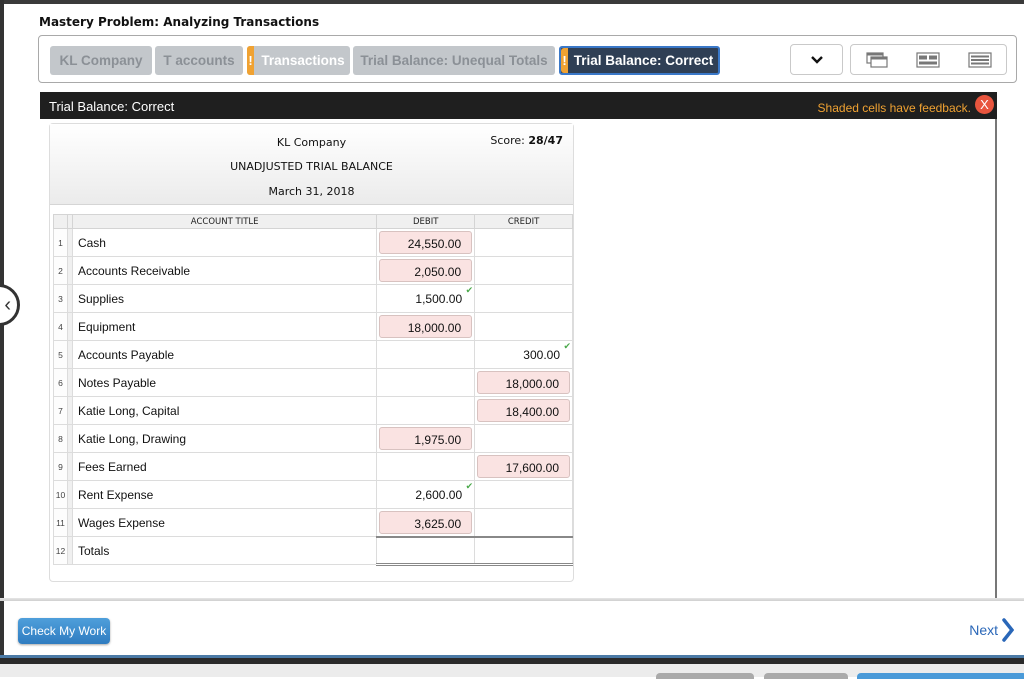 The width and height of the screenshot is (1024, 679). I want to click on debit-amount-input: 1,975.00, so click(426, 438).